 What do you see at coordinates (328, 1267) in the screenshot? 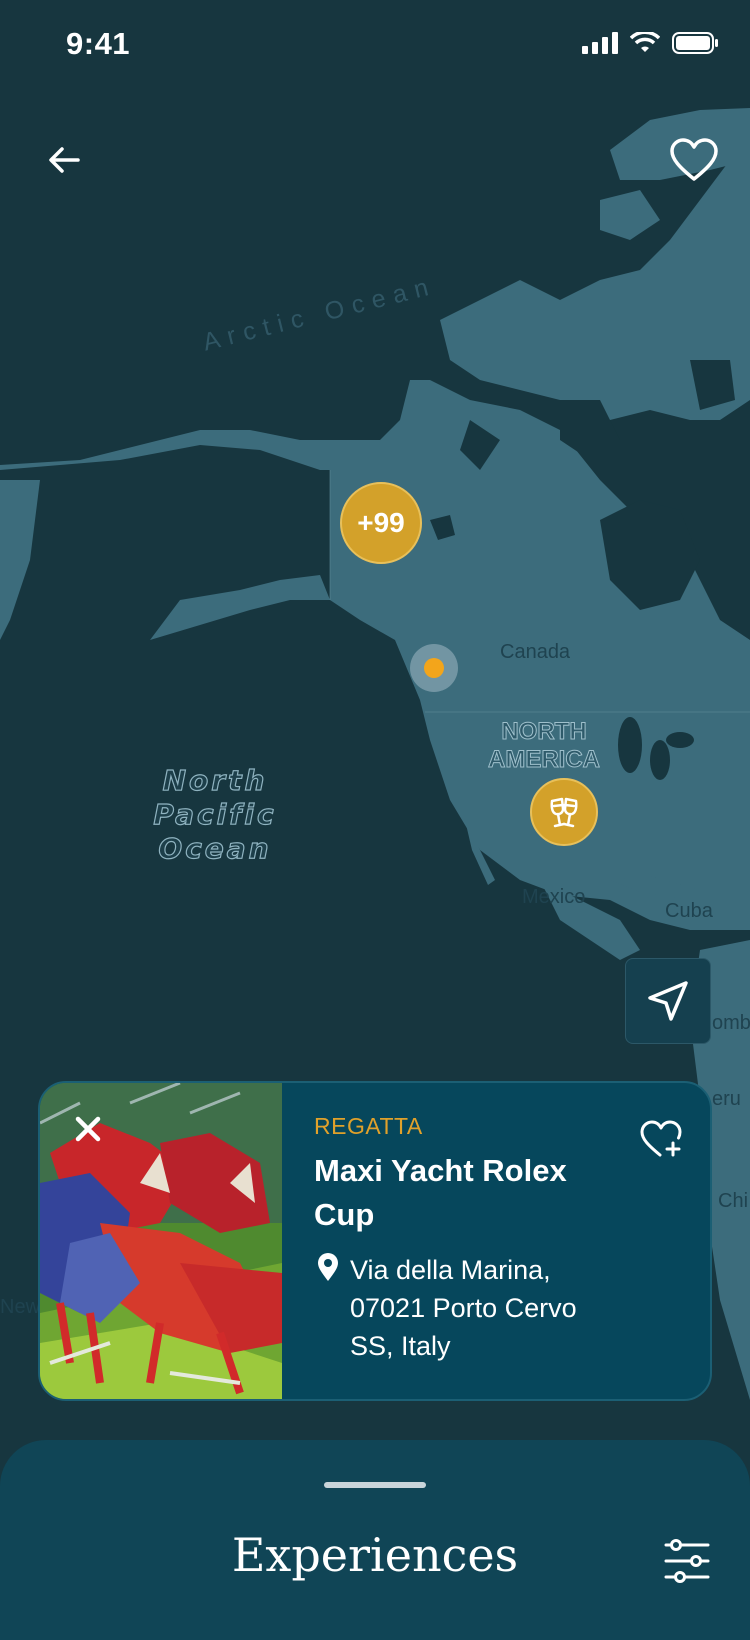
I see `location-pin-icon` at bounding box center [328, 1267].